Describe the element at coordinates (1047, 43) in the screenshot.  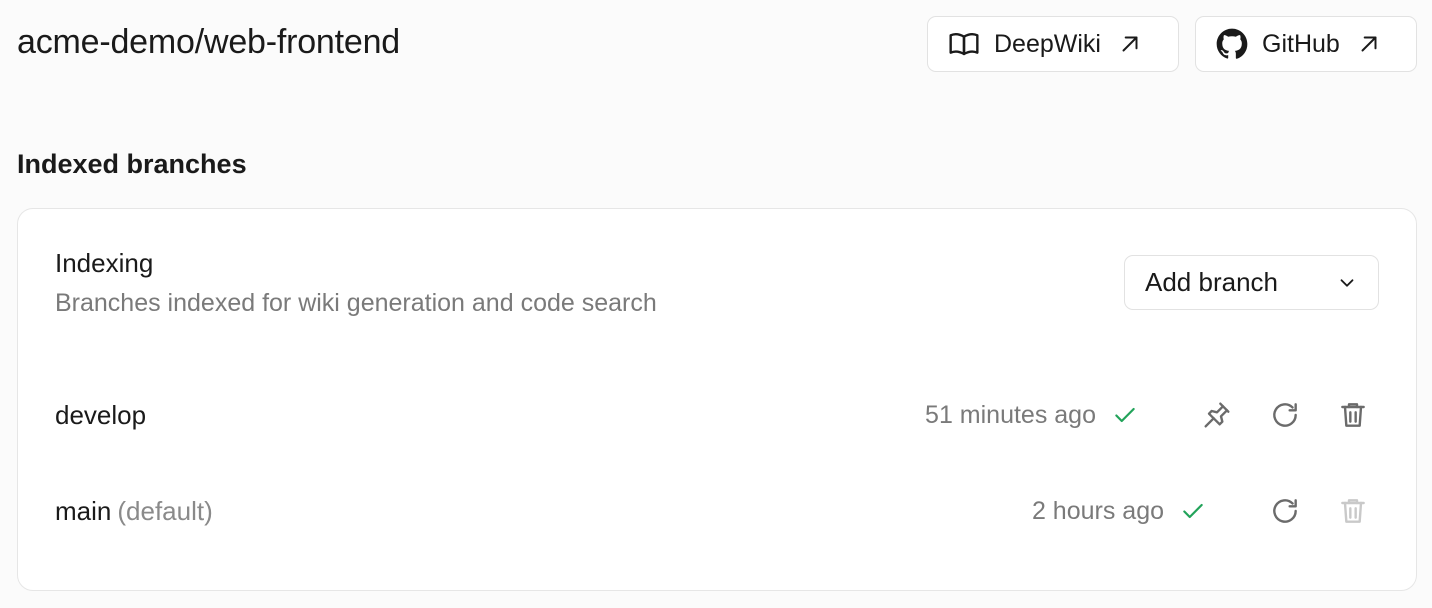
I see `deepwiki-button-label: DeepWiki` at that location.